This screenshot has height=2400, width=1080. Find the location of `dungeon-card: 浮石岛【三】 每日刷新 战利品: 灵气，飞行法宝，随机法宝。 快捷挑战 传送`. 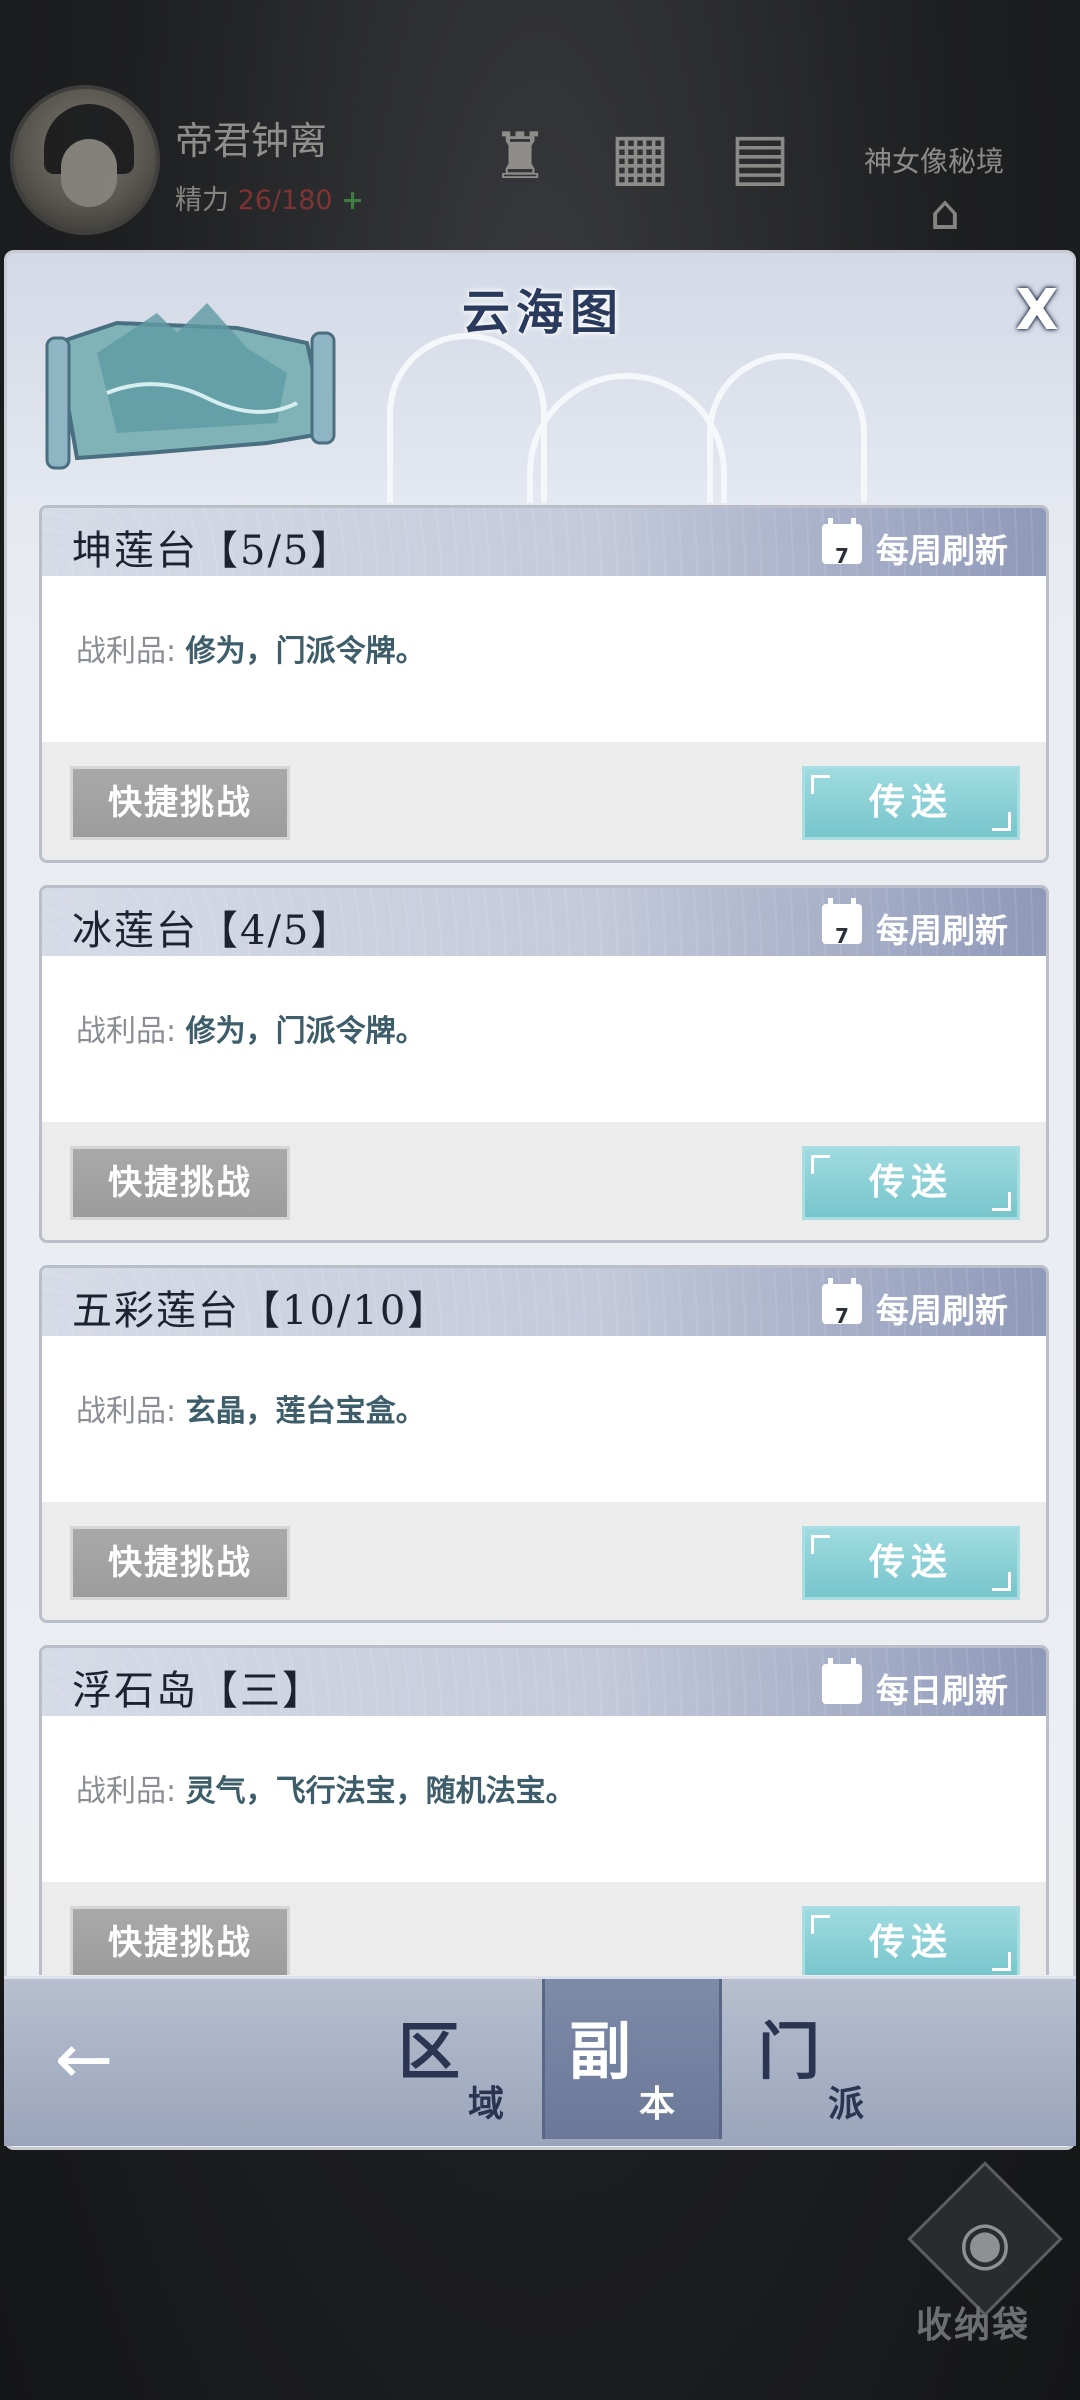

dungeon-card: 浮石岛【三】 每日刷新 战利品: 灵气，飞行法宝，随机法宝。 快捷挑战 传送 is located at coordinates (544, 1810).